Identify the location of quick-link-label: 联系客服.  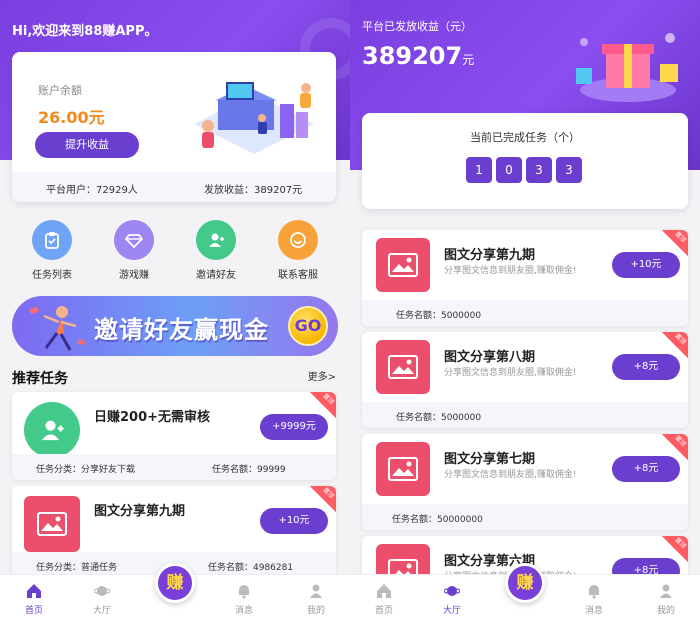
(298, 275).